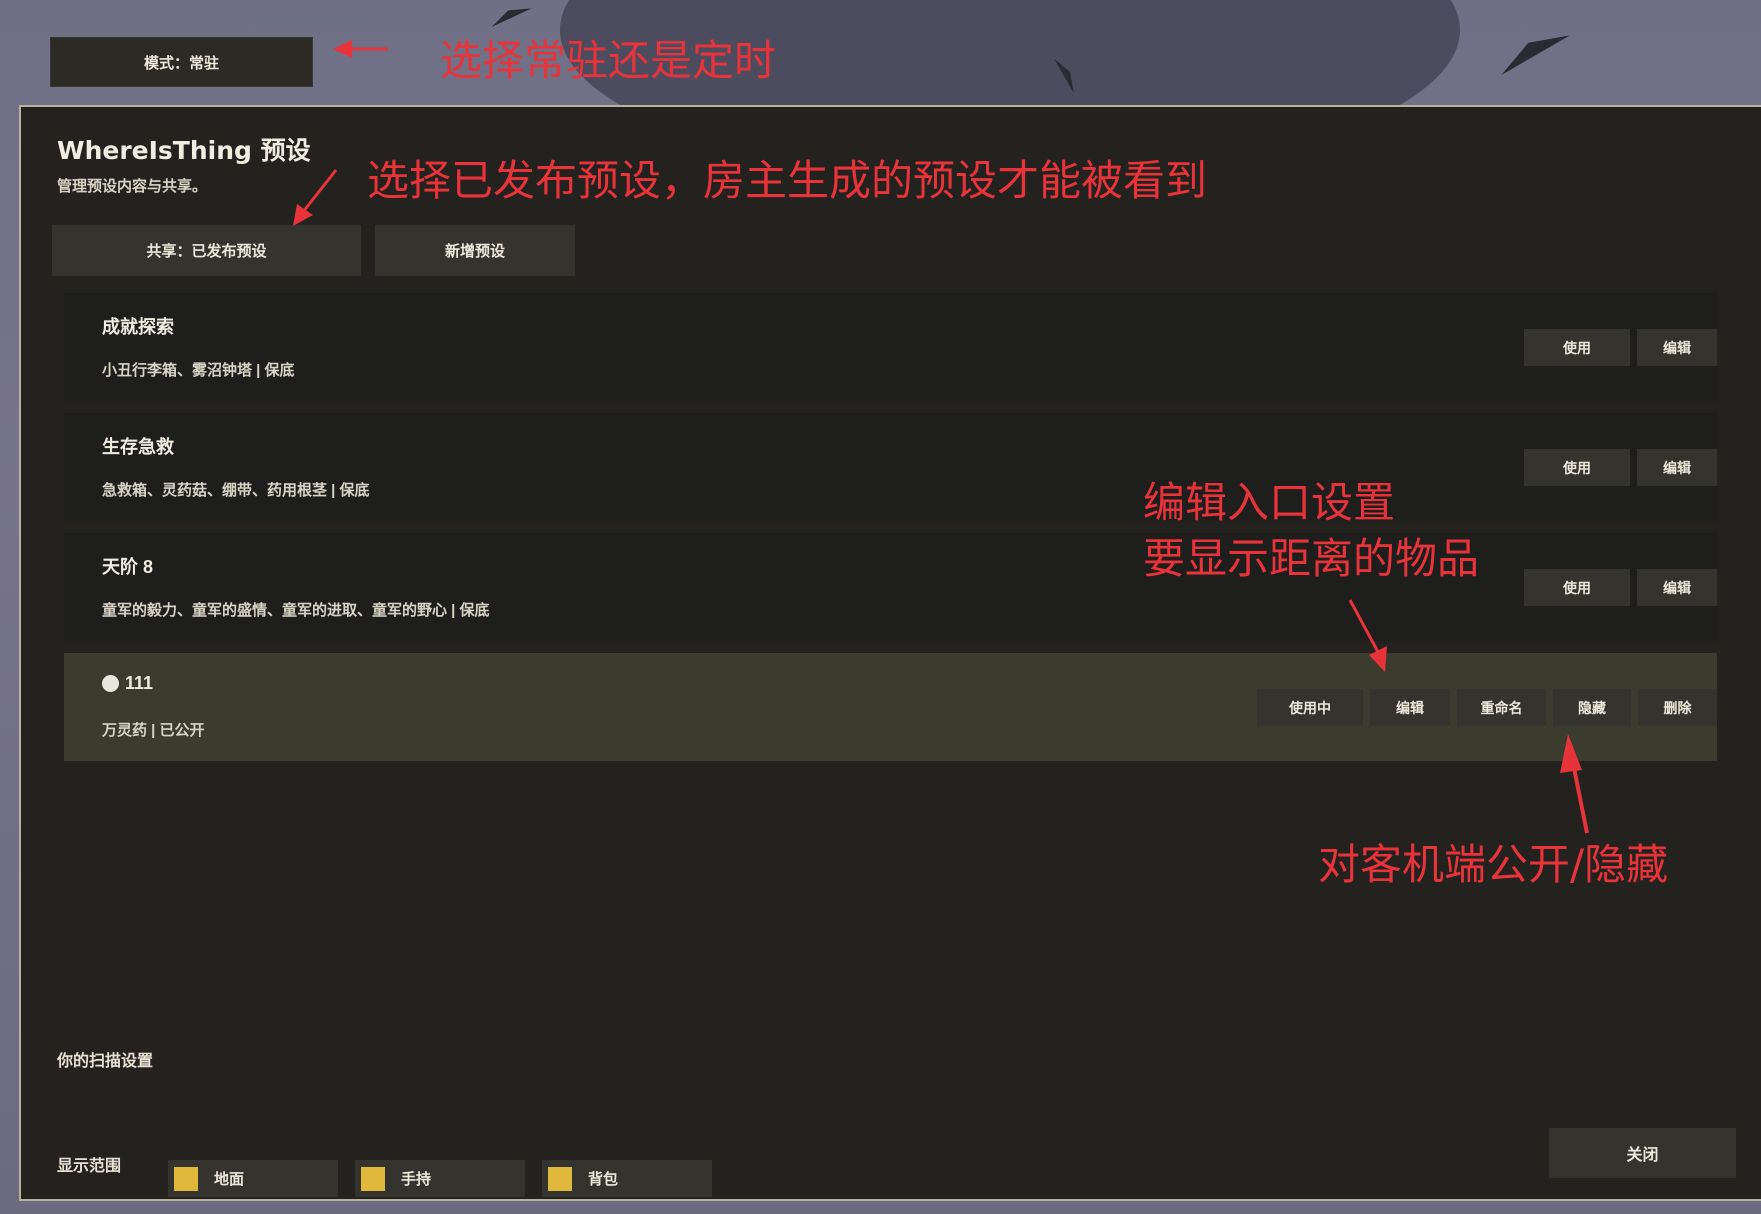 Image resolution: width=1761 pixels, height=1214 pixels. I want to click on annotation-mode: 选择常驻还是定时, so click(608, 60).